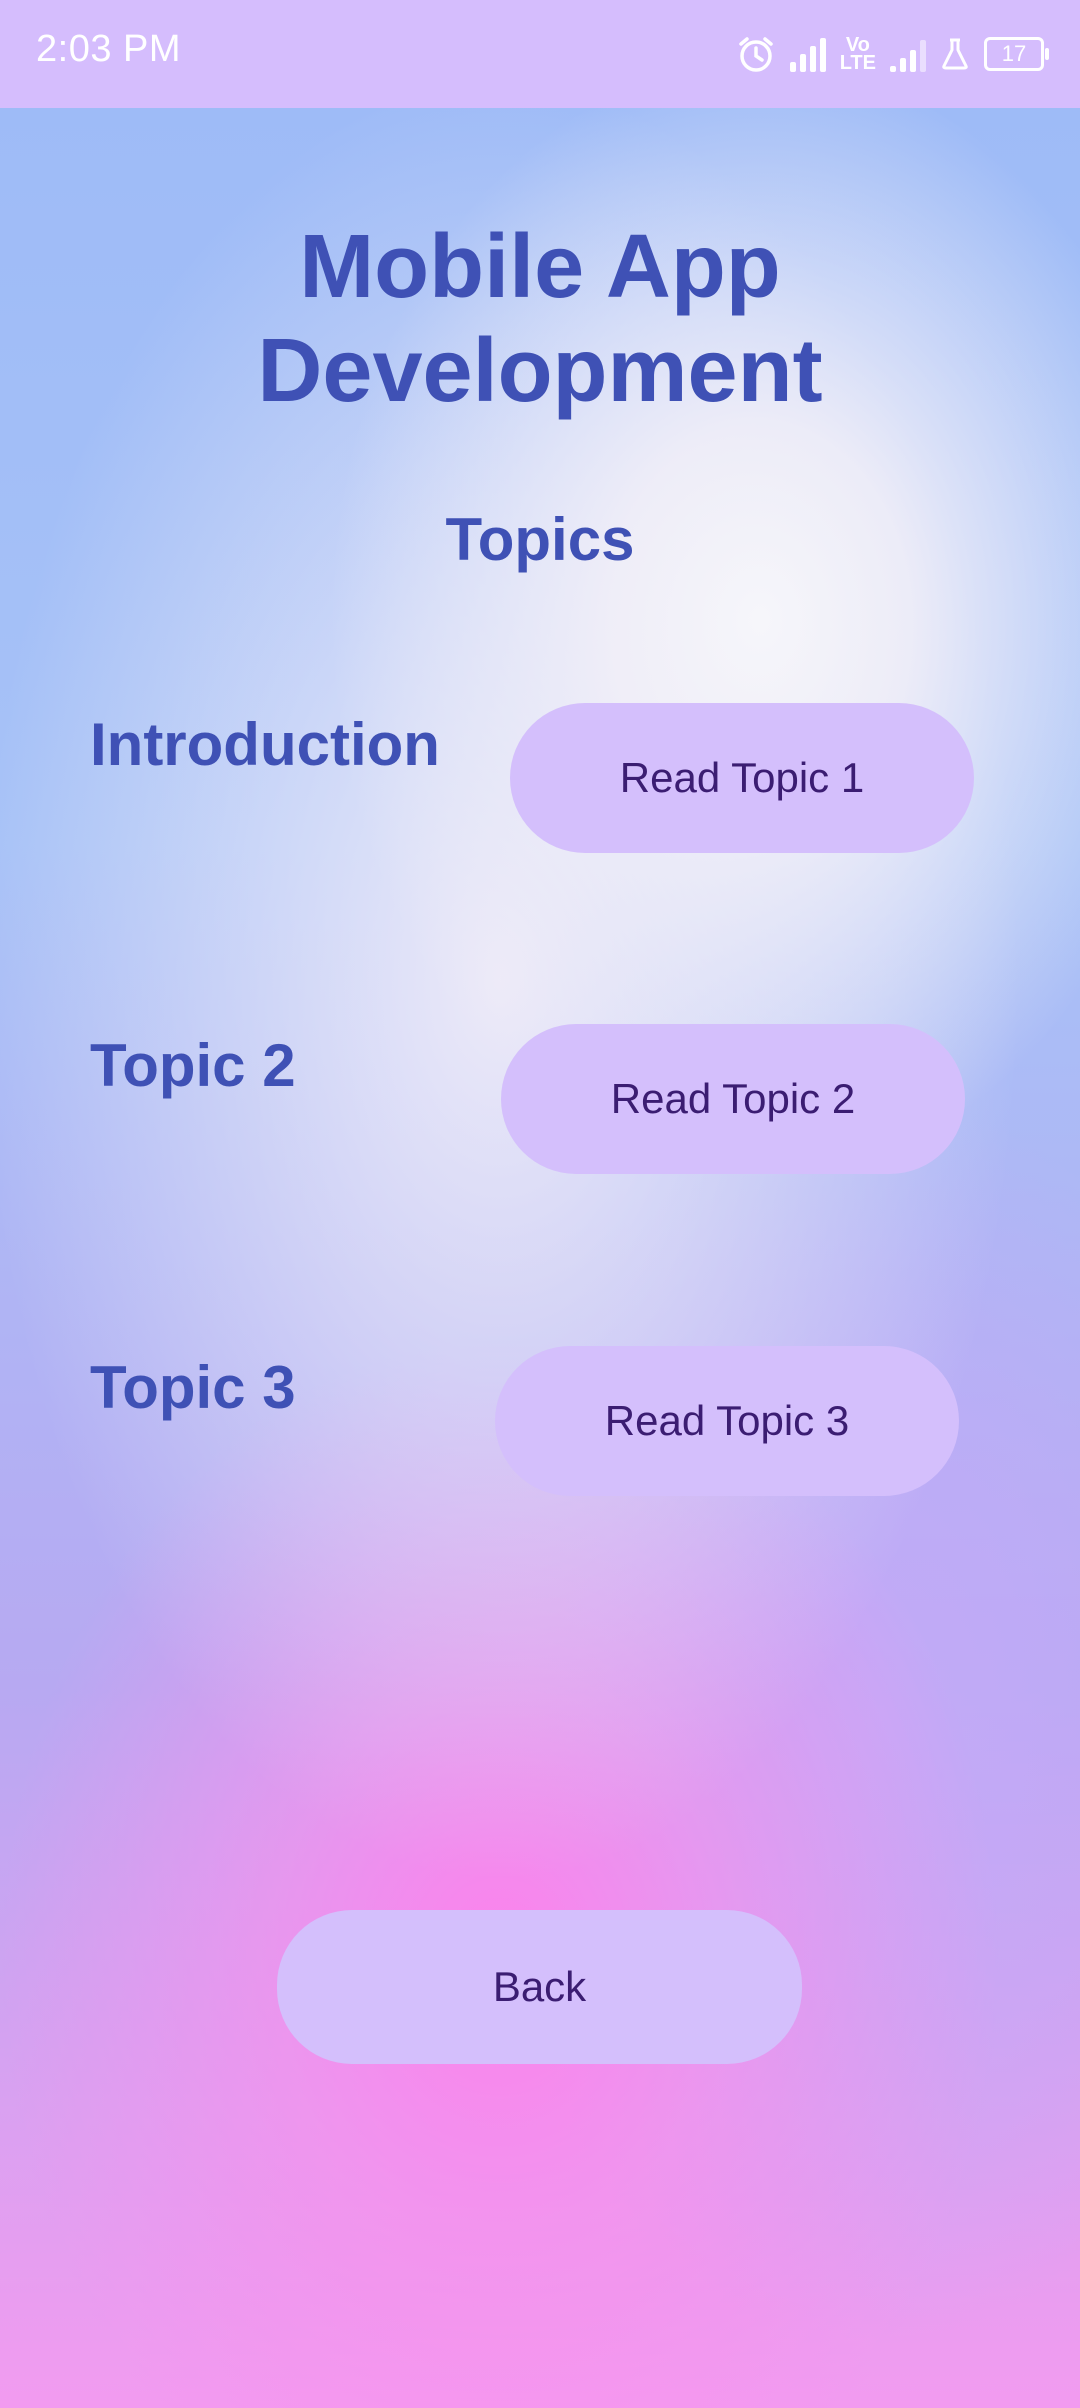  Describe the element at coordinates (742, 778) in the screenshot. I see `read-topic-1-button: Read Topic 1` at that location.